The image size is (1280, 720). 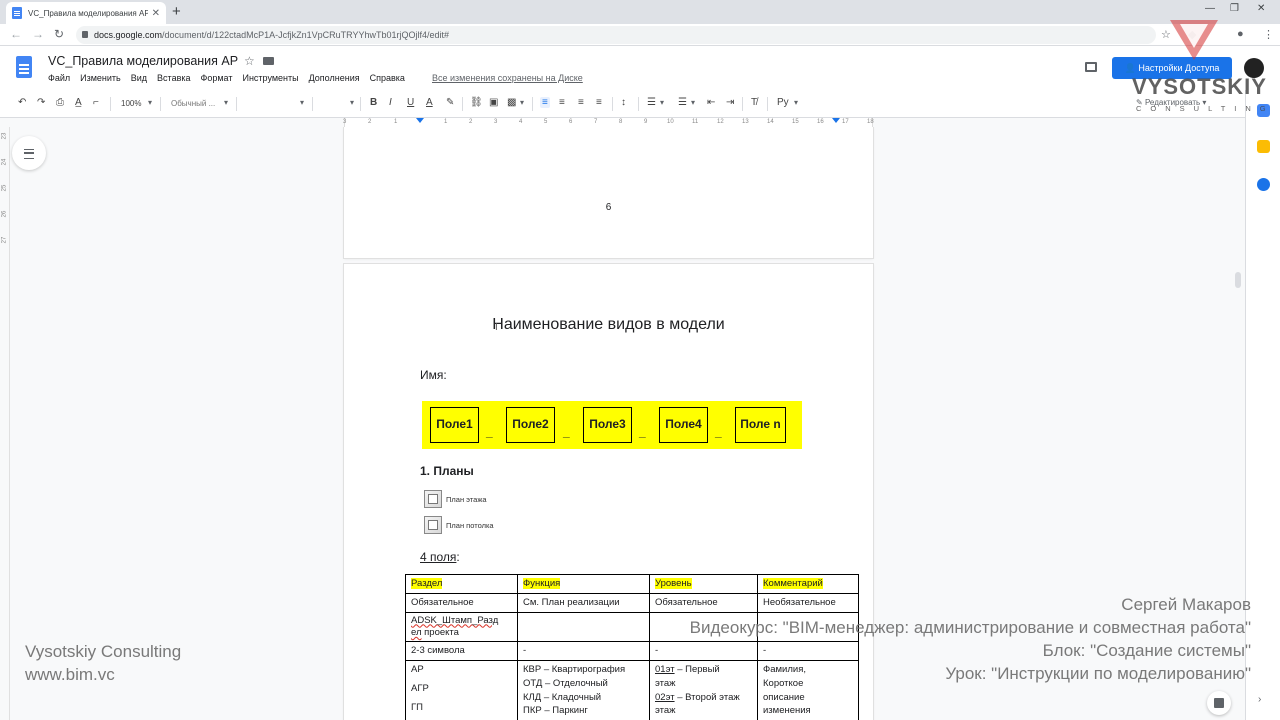 What do you see at coordinates (581, 102) in the screenshot?
I see `align-right-icon: ≡` at bounding box center [581, 102].